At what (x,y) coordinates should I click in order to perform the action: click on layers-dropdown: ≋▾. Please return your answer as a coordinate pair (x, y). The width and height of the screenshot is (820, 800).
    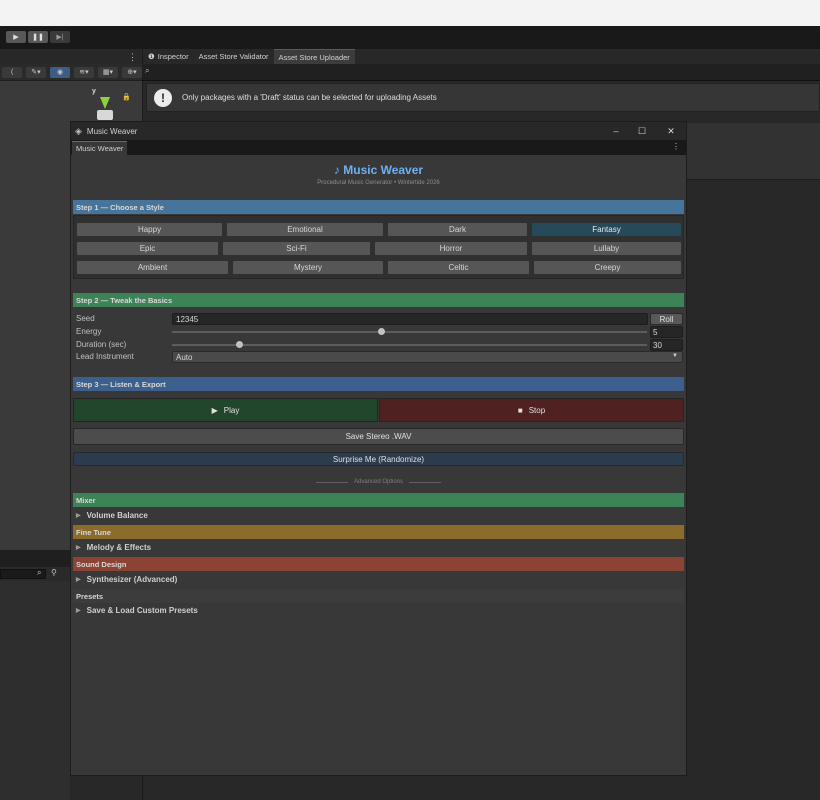
    Looking at the image, I should click on (84, 72).